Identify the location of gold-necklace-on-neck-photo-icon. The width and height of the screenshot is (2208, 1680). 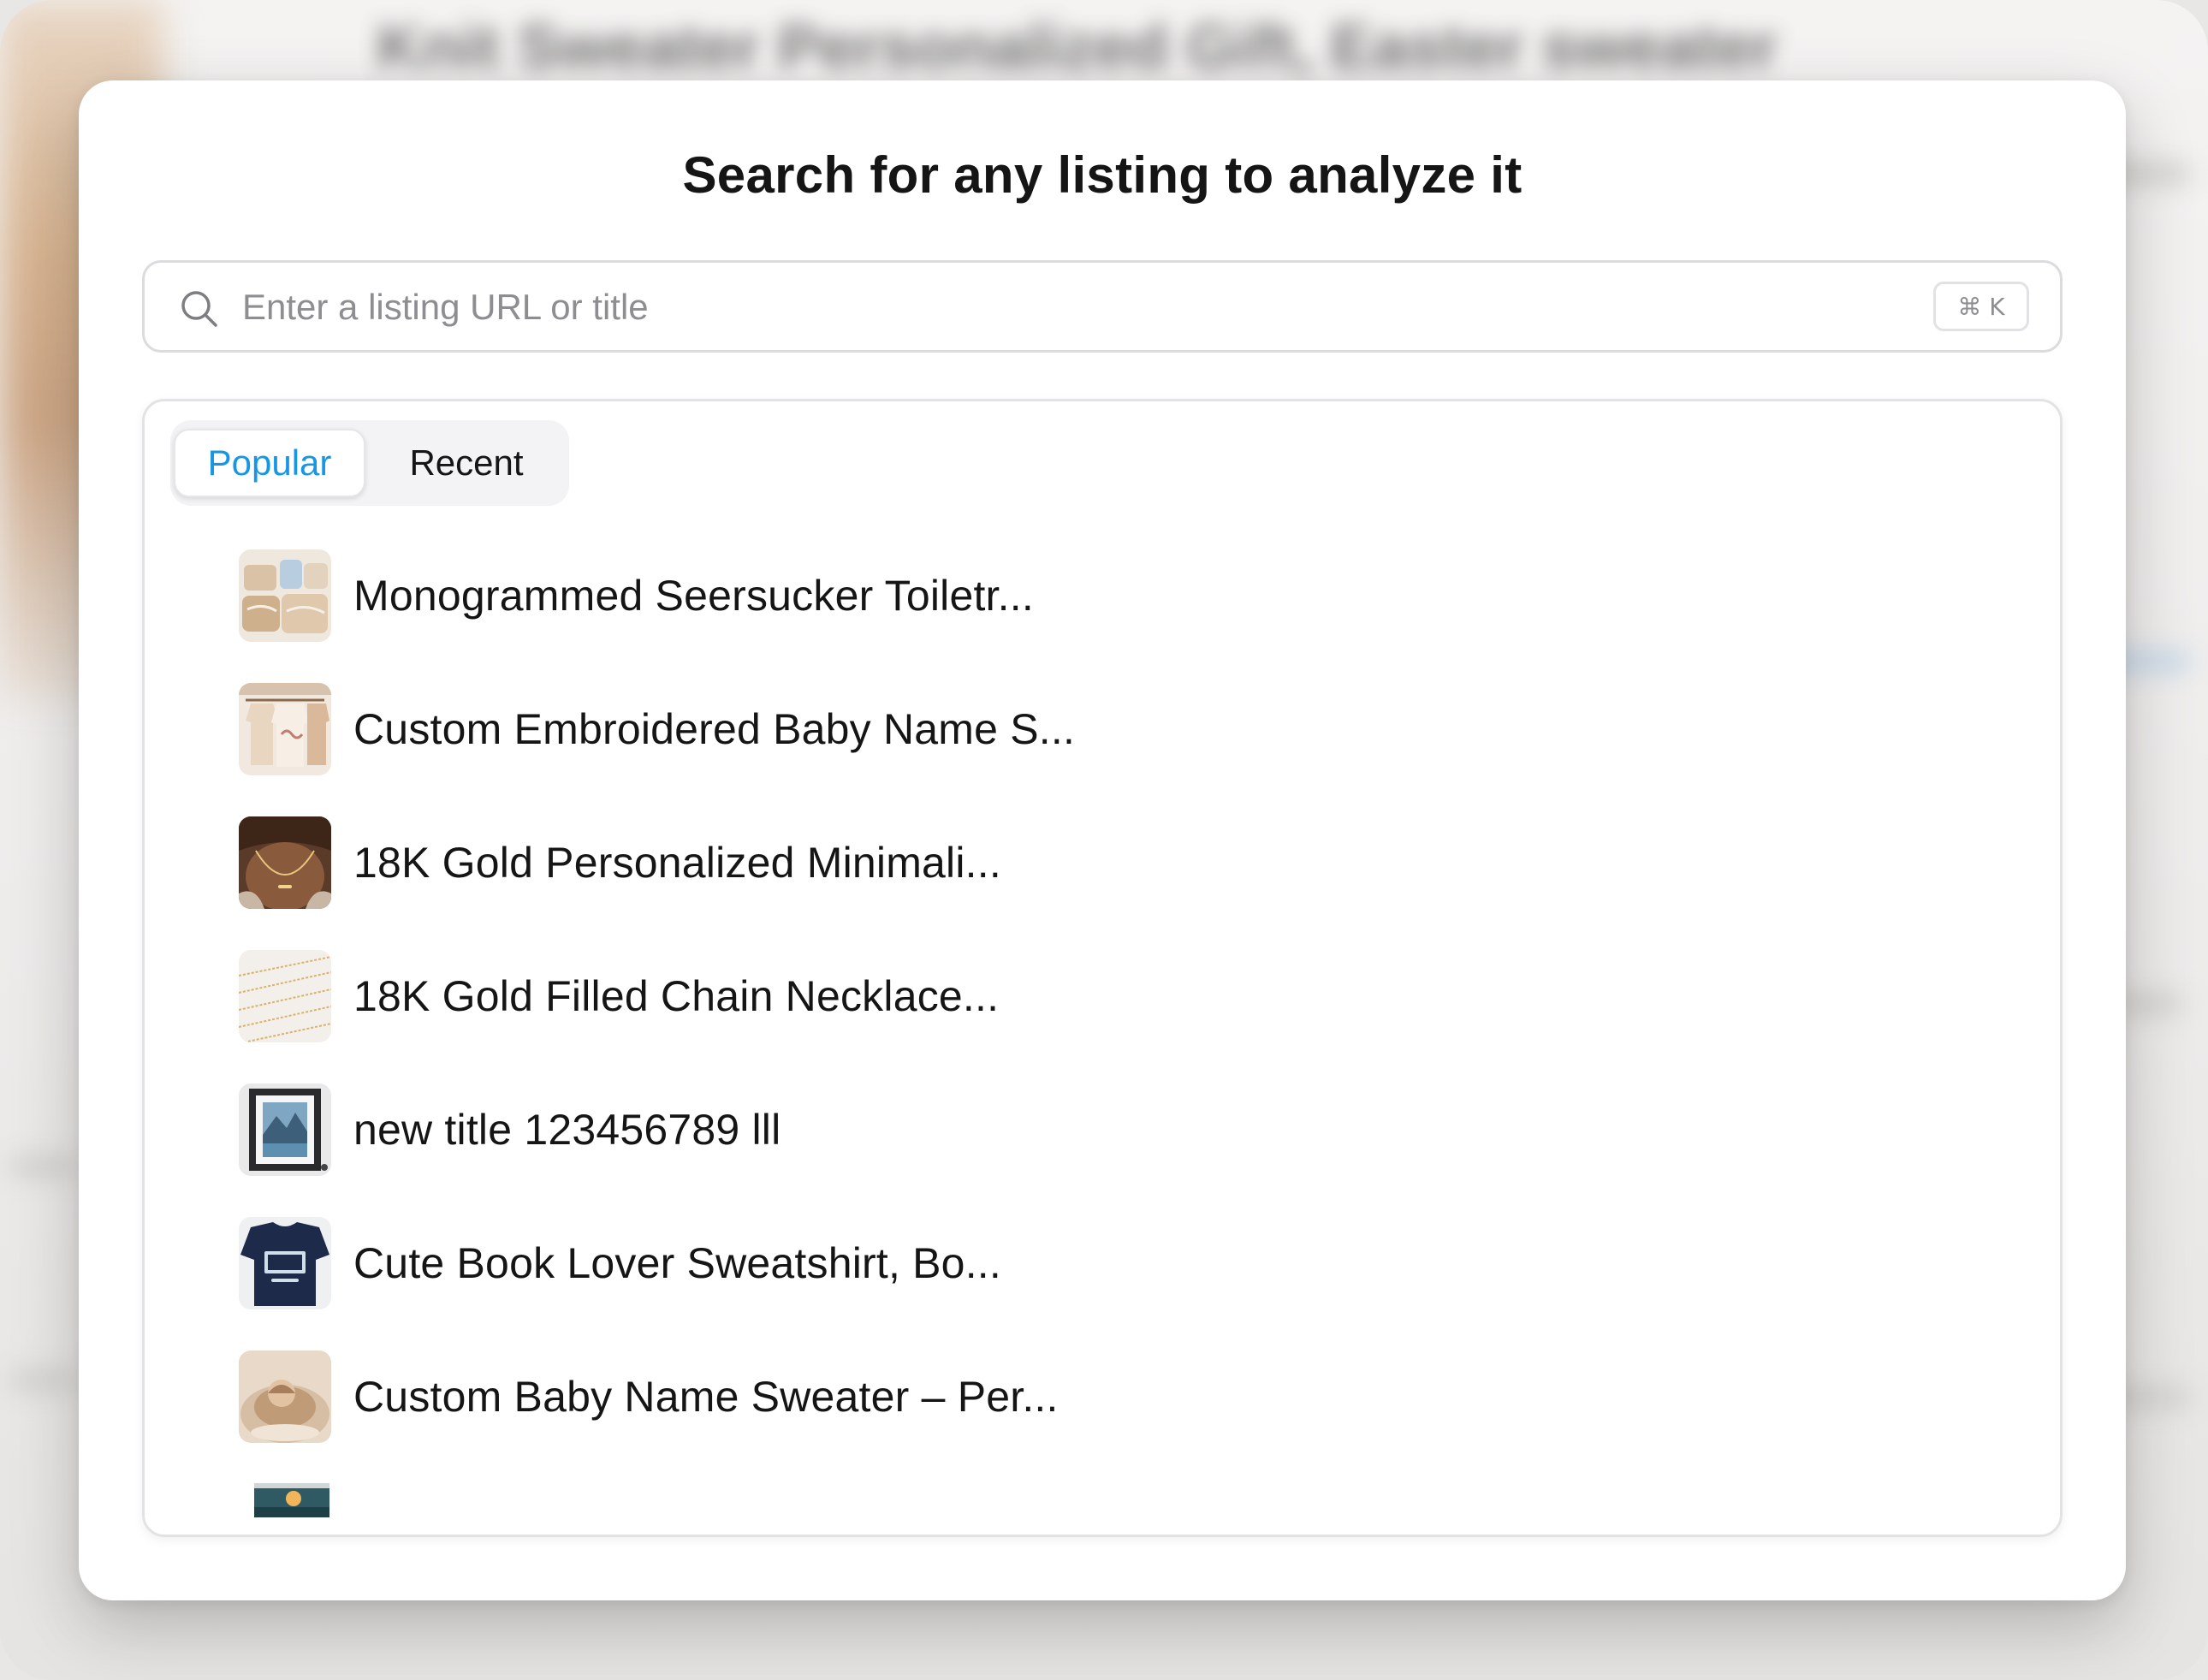
(285, 863).